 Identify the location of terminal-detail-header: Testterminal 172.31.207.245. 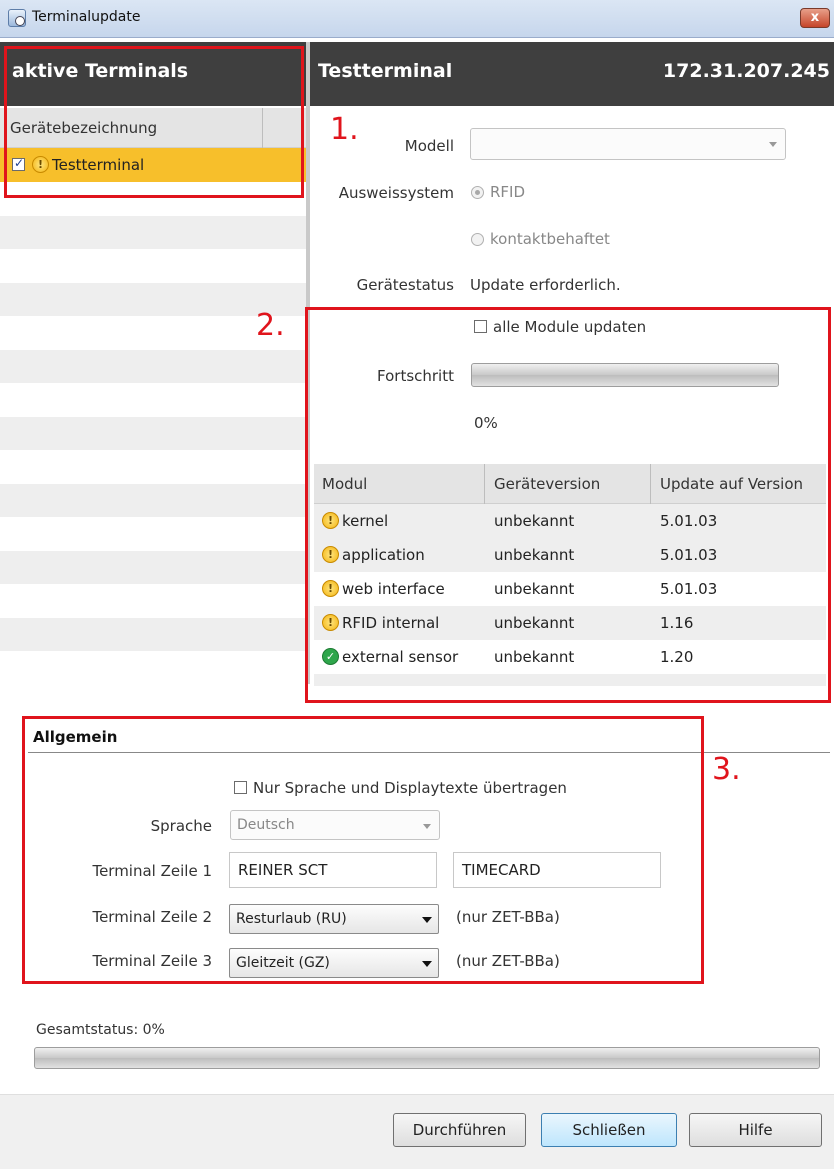
(572, 74).